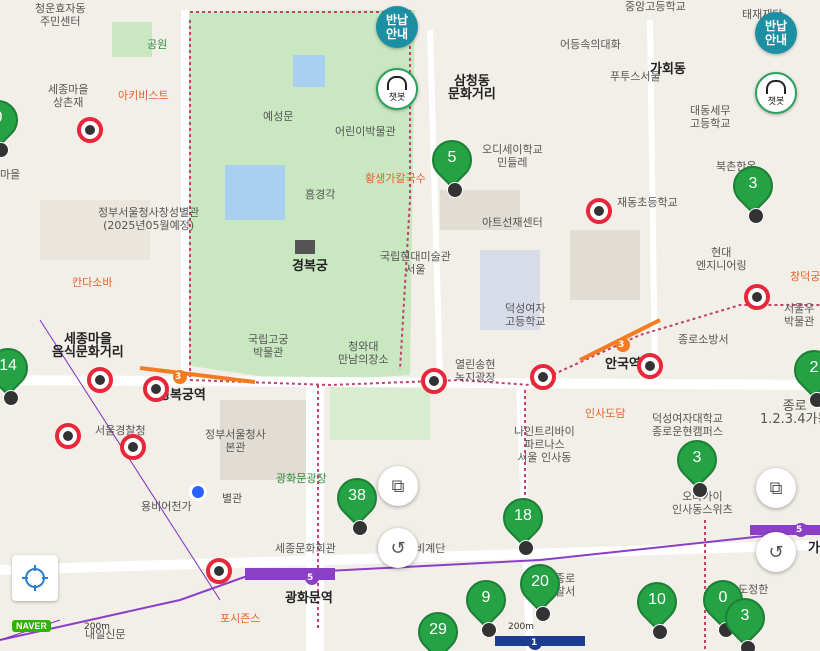  What do you see at coordinates (88, 346) in the screenshot?
I see `label-sejong-culture: 세종마을 음식문화거리` at bounding box center [88, 346].